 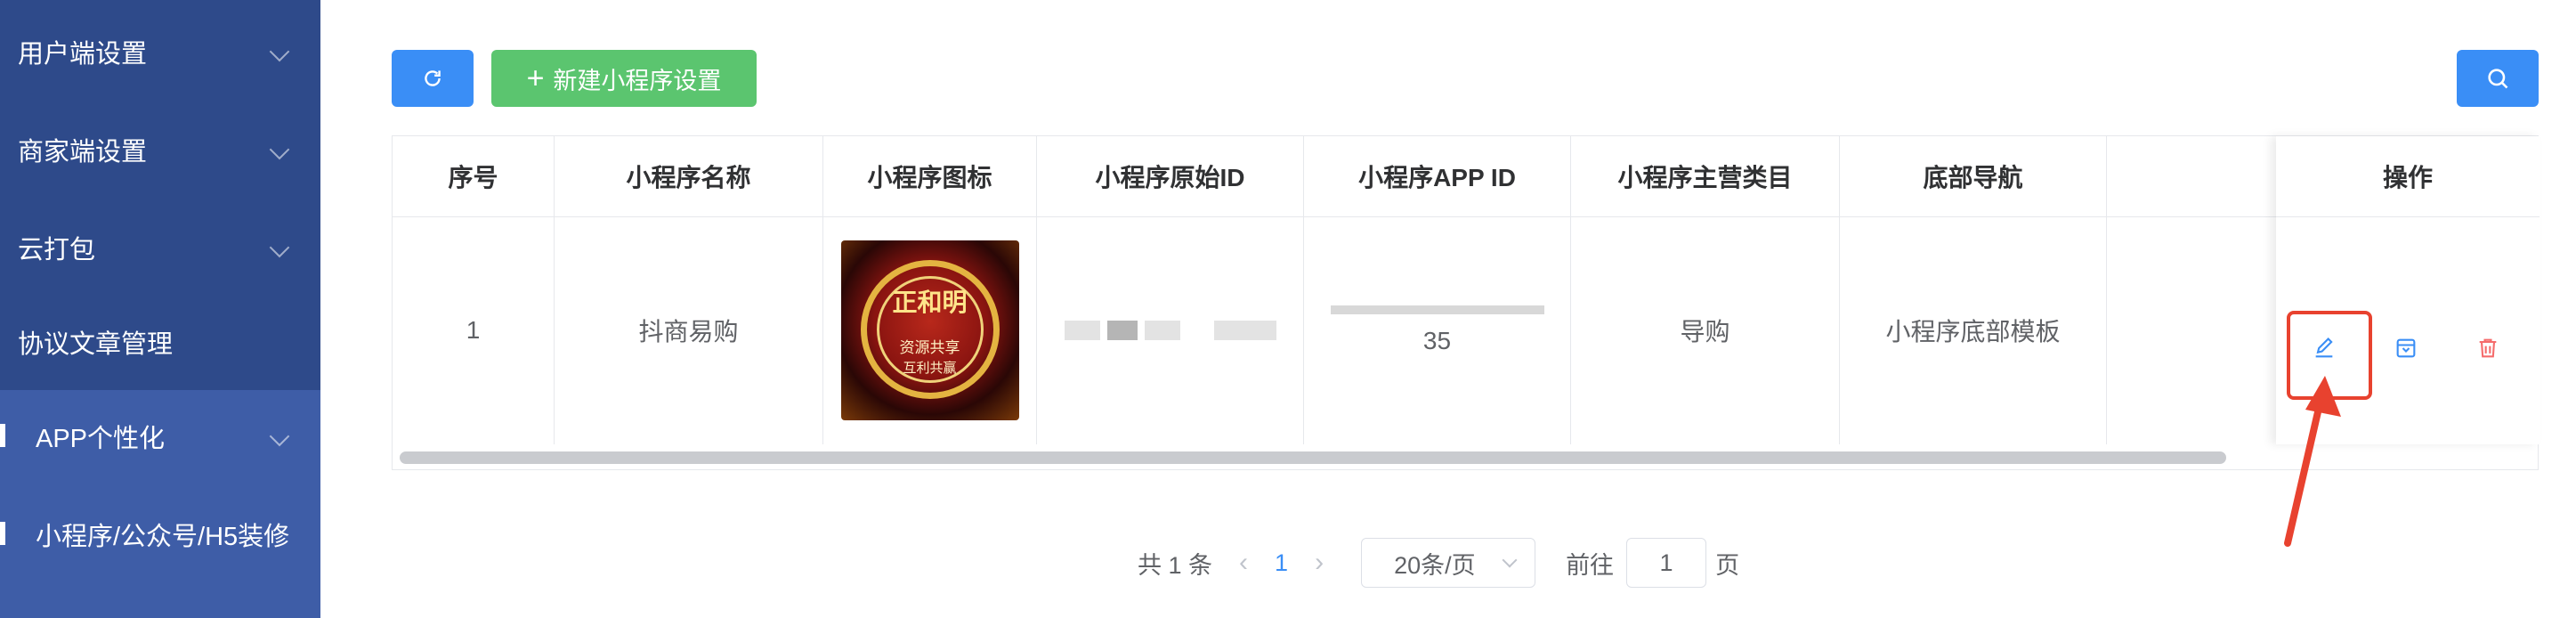 I want to click on miniprogram-icon-image: 正和明 资源共享 互利共赢, so click(x=929, y=330).